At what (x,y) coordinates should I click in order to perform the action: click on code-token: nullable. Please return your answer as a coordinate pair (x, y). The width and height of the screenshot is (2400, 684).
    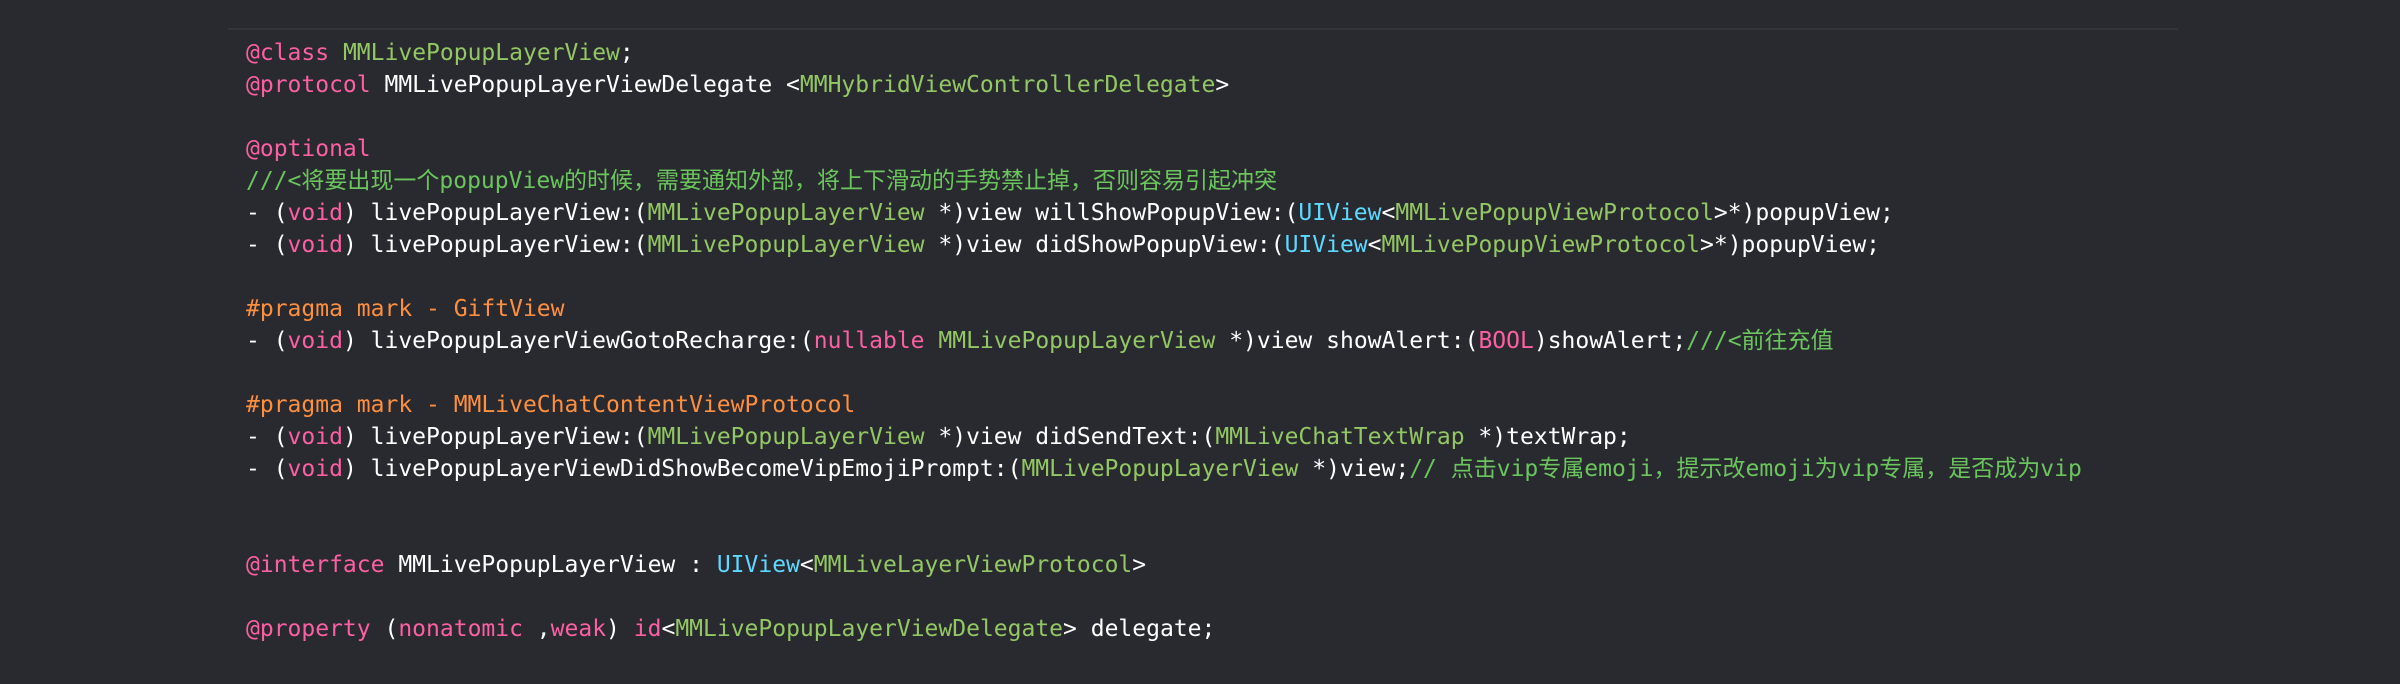
    Looking at the image, I should click on (869, 341).